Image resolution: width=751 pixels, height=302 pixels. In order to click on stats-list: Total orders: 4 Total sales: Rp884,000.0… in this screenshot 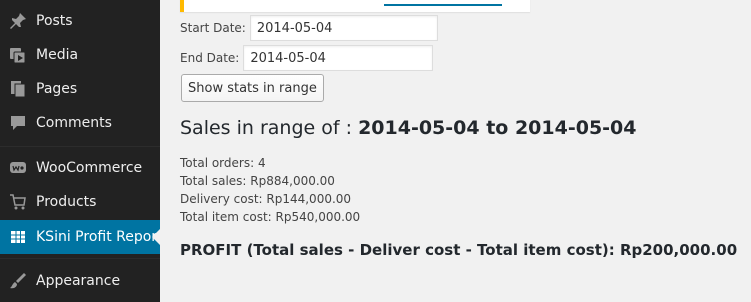, I will do `click(270, 190)`.